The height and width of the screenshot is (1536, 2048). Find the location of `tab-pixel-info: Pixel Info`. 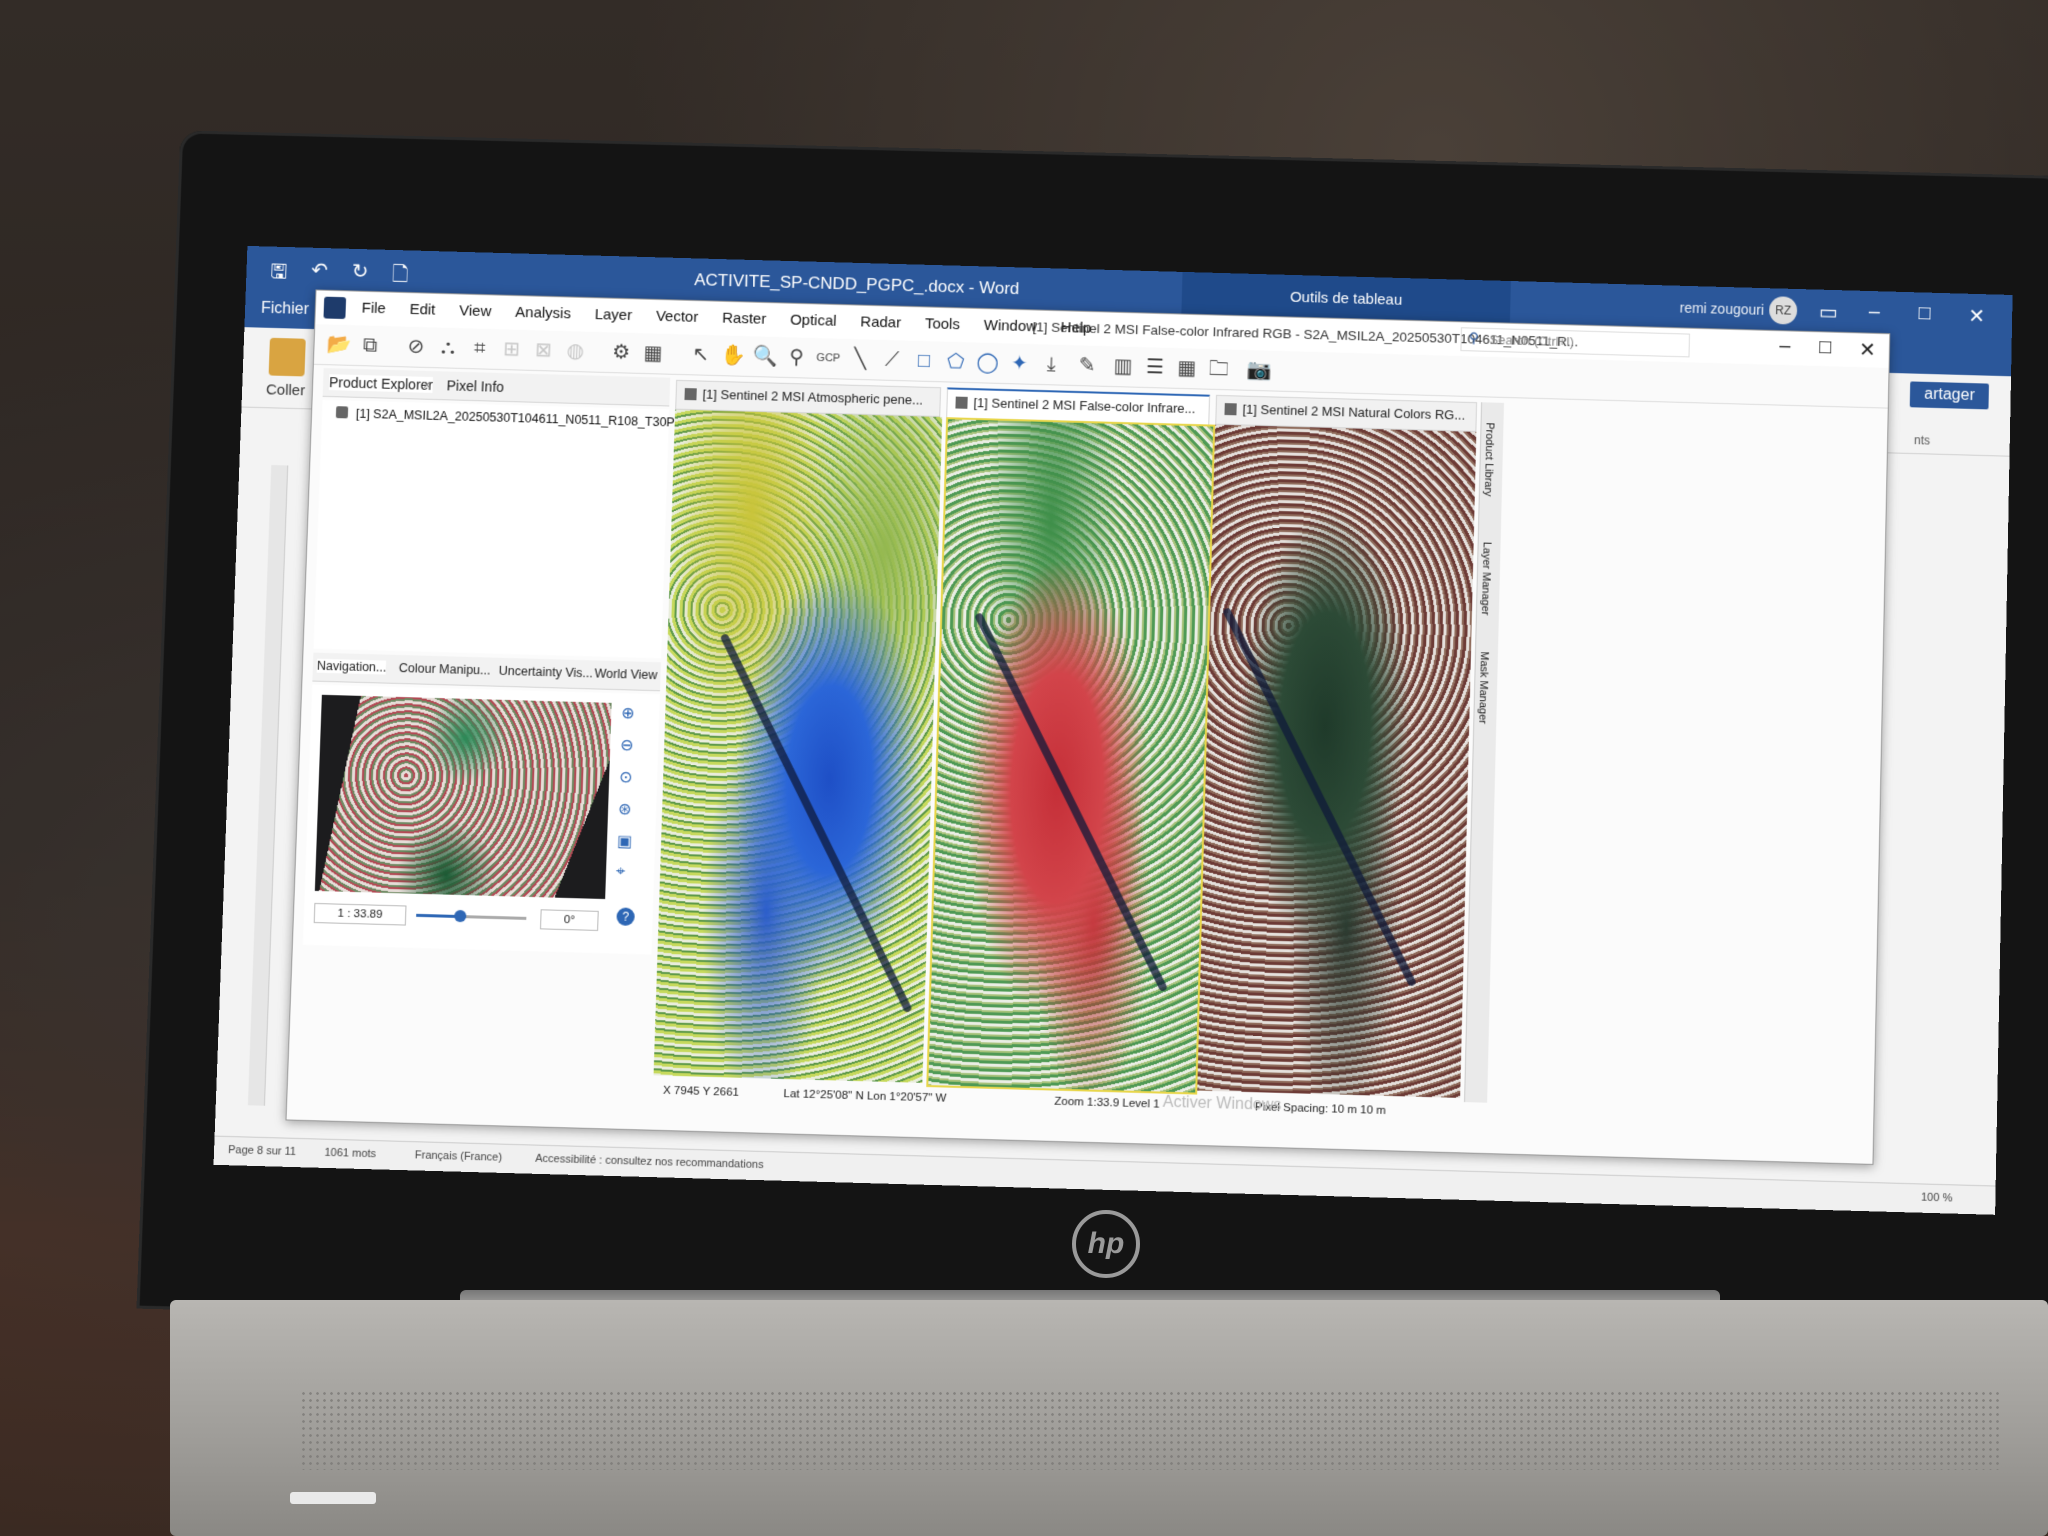

tab-pixel-info: Pixel Info is located at coordinates (475, 385).